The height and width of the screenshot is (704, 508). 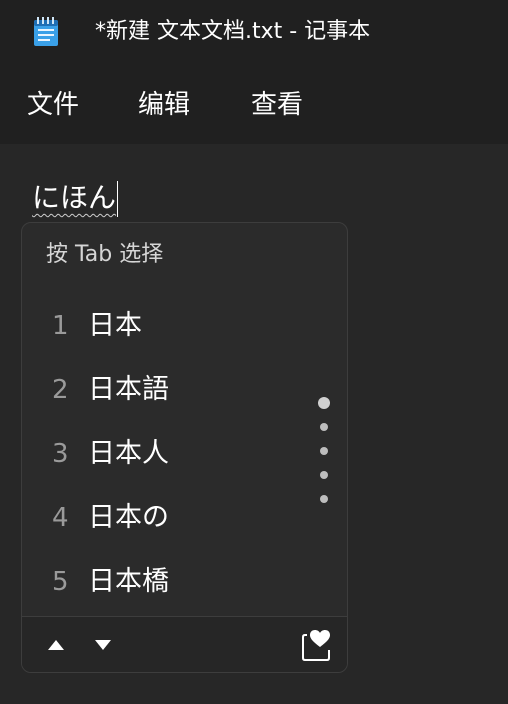 I want to click on ime-hint: 按 Tab 选择, so click(x=105, y=254).